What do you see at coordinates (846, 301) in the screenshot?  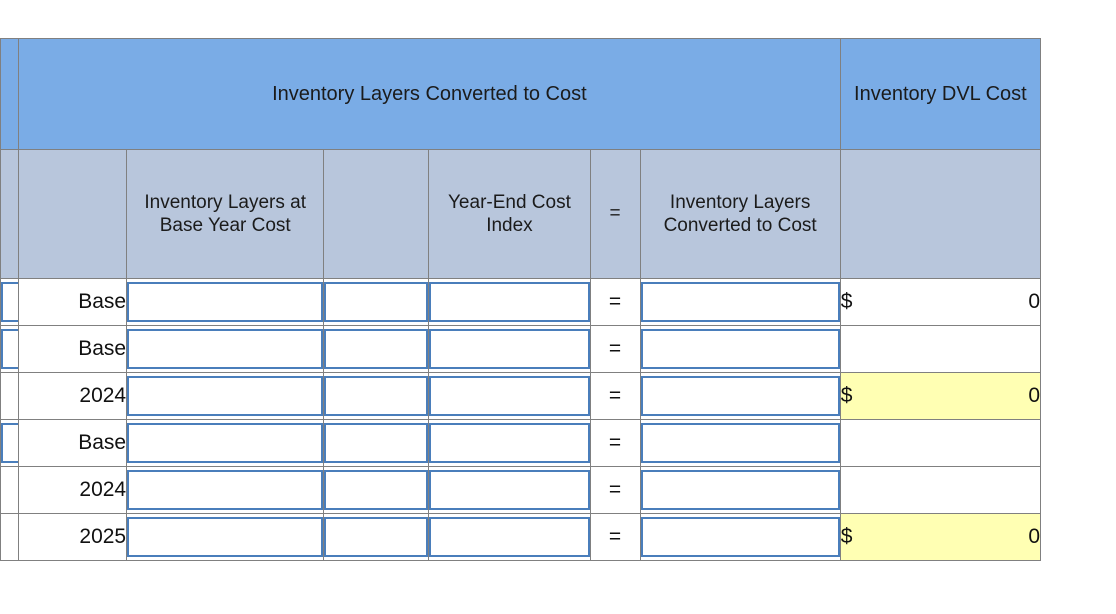 I see `currency-symbol: $` at bounding box center [846, 301].